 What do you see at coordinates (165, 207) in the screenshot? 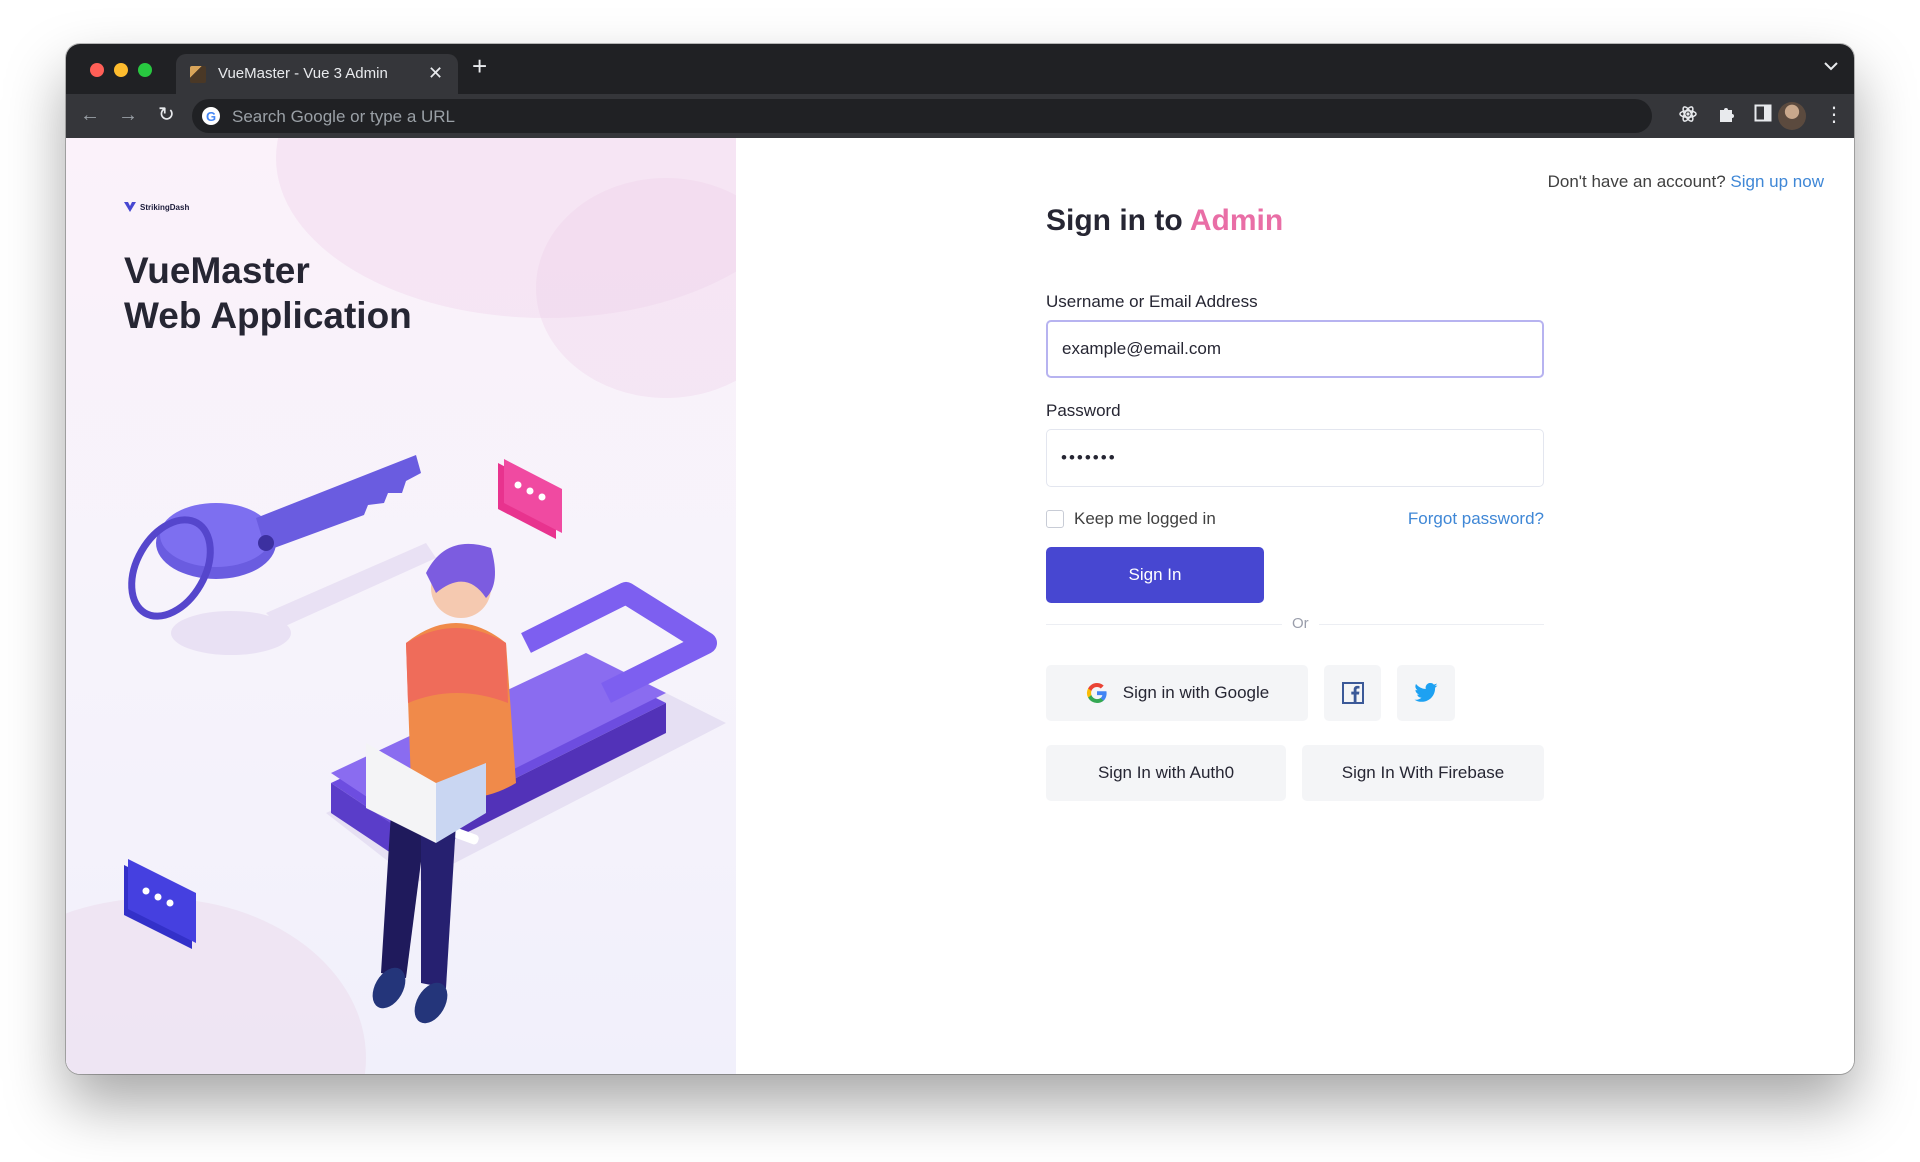
I see `logo-text: StrikingDash` at bounding box center [165, 207].